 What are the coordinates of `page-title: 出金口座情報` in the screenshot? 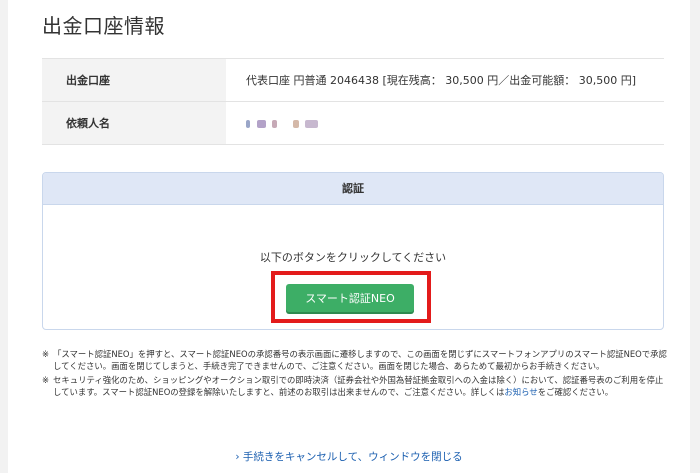 It's located at (103, 26).